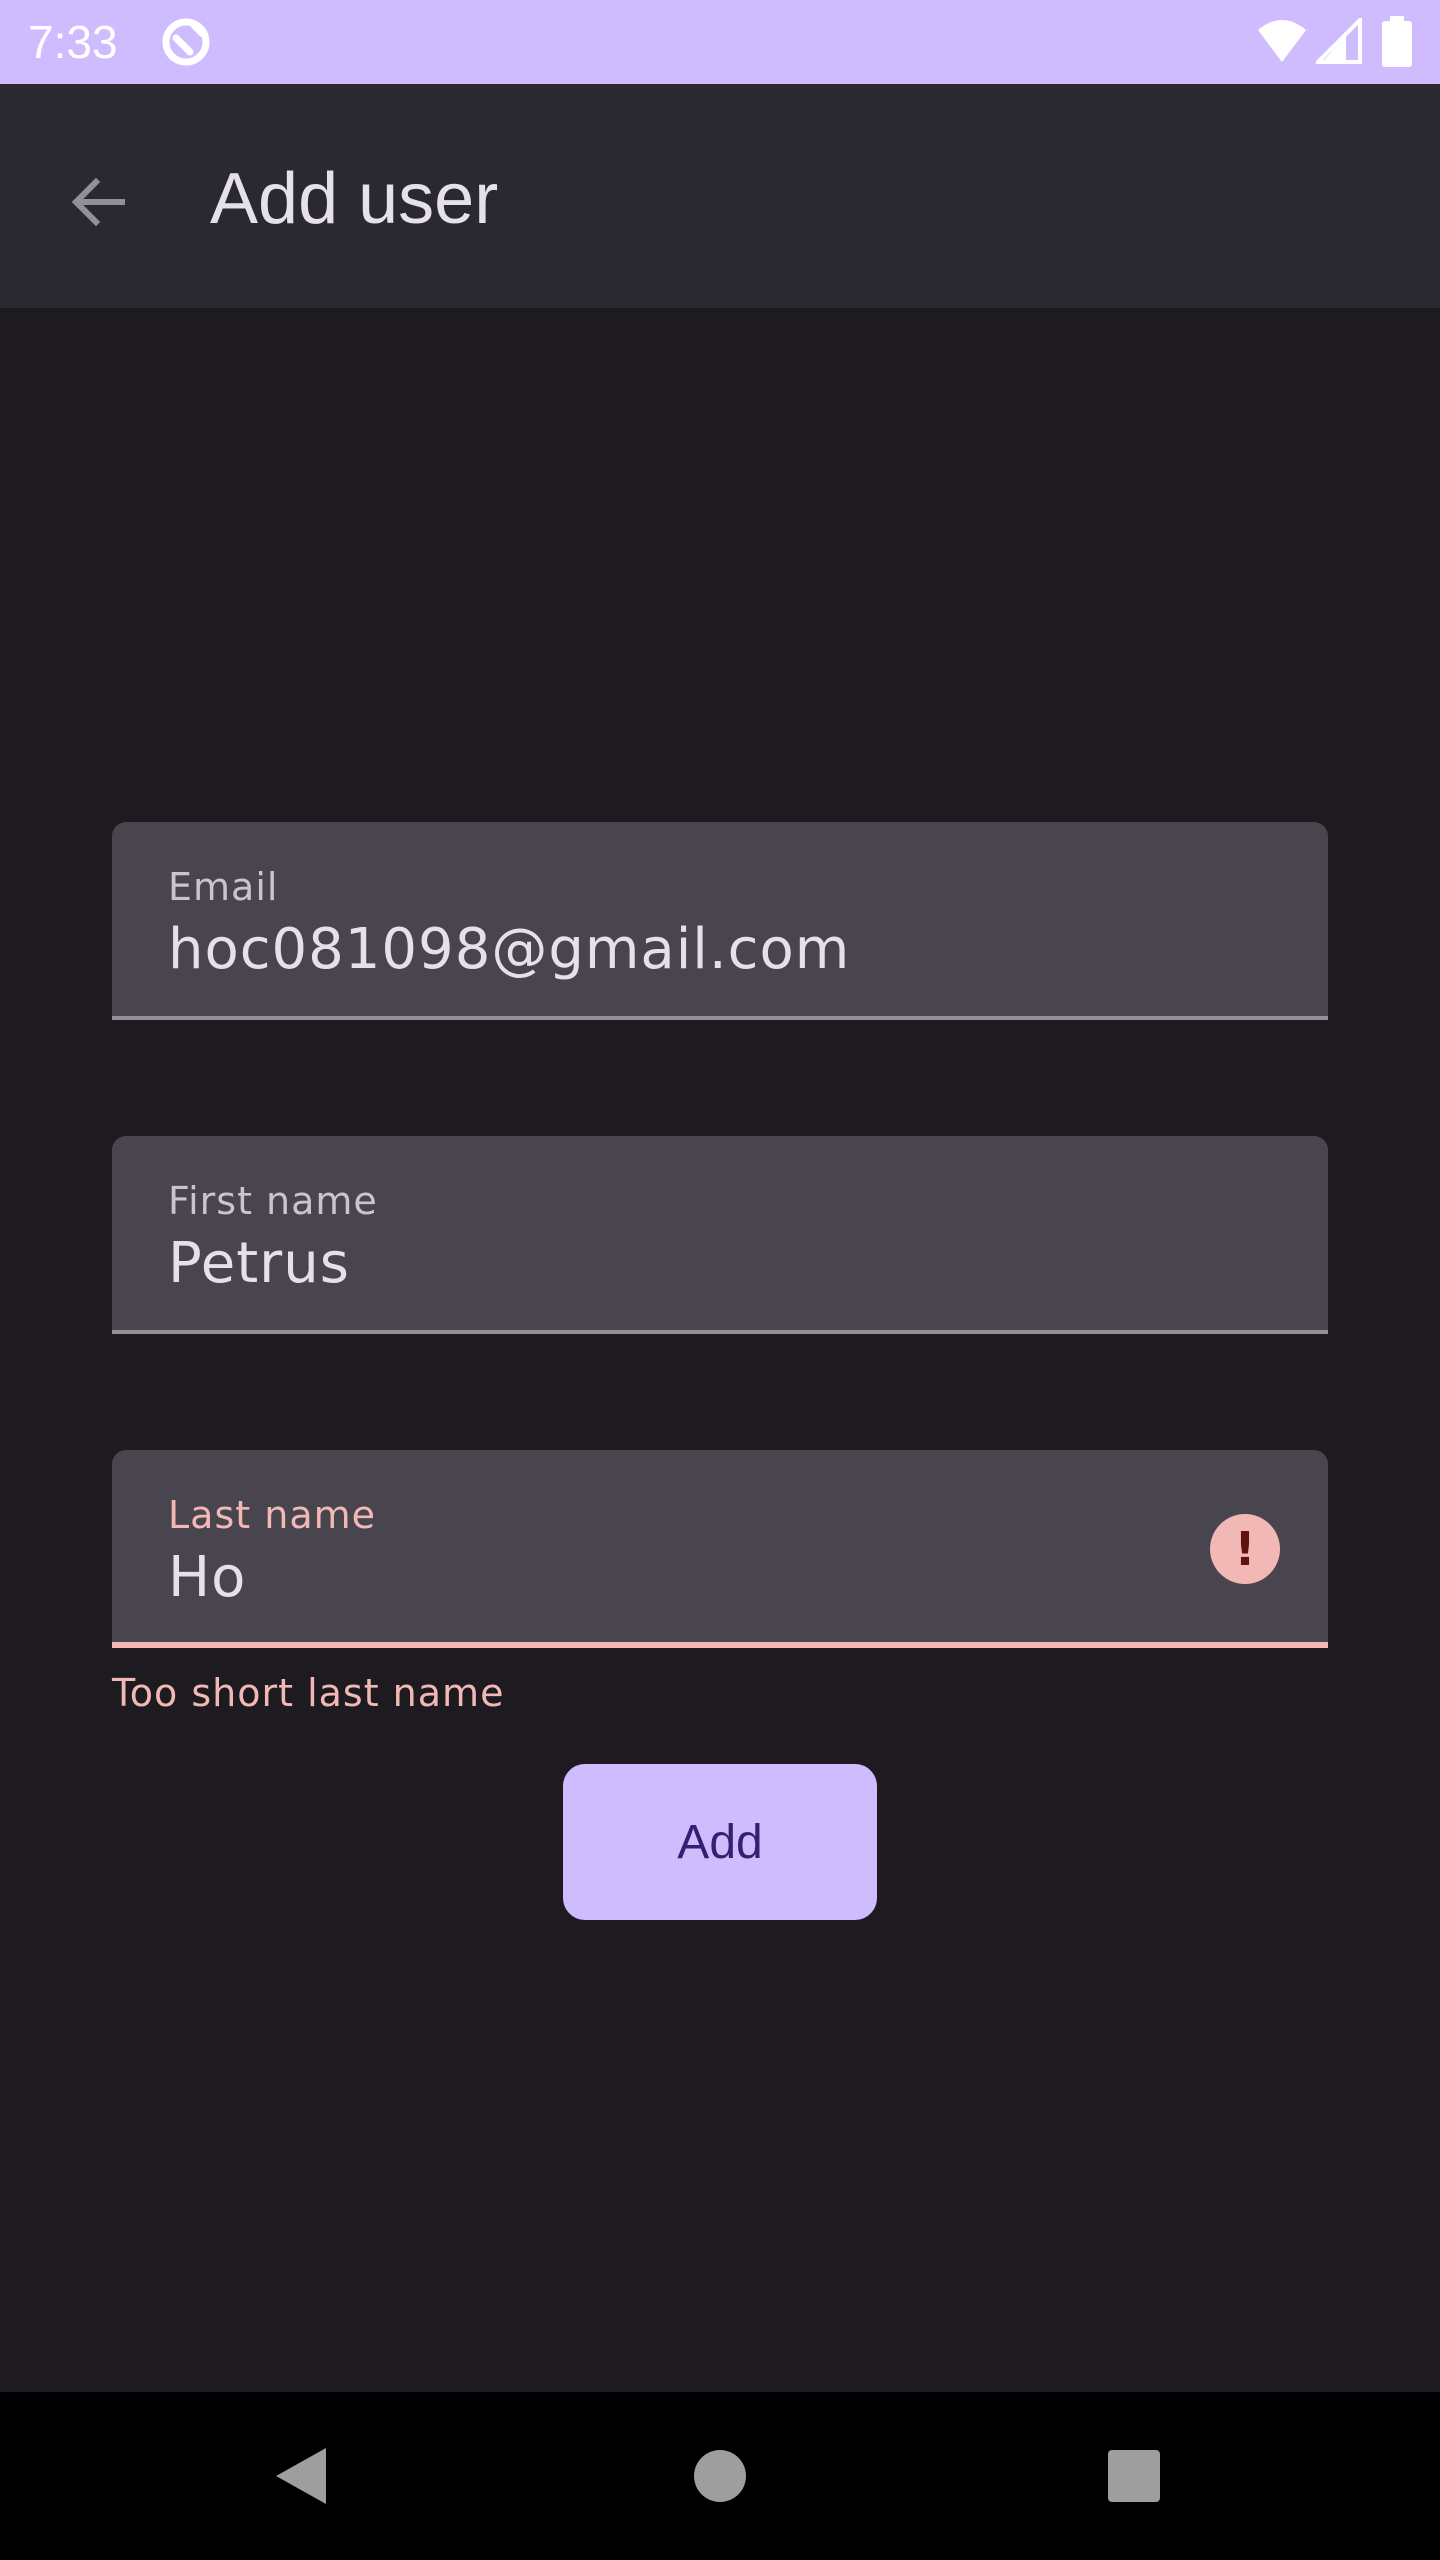 The image size is (1440, 2560). I want to click on top-app-bar: Add user, so click(720, 196).